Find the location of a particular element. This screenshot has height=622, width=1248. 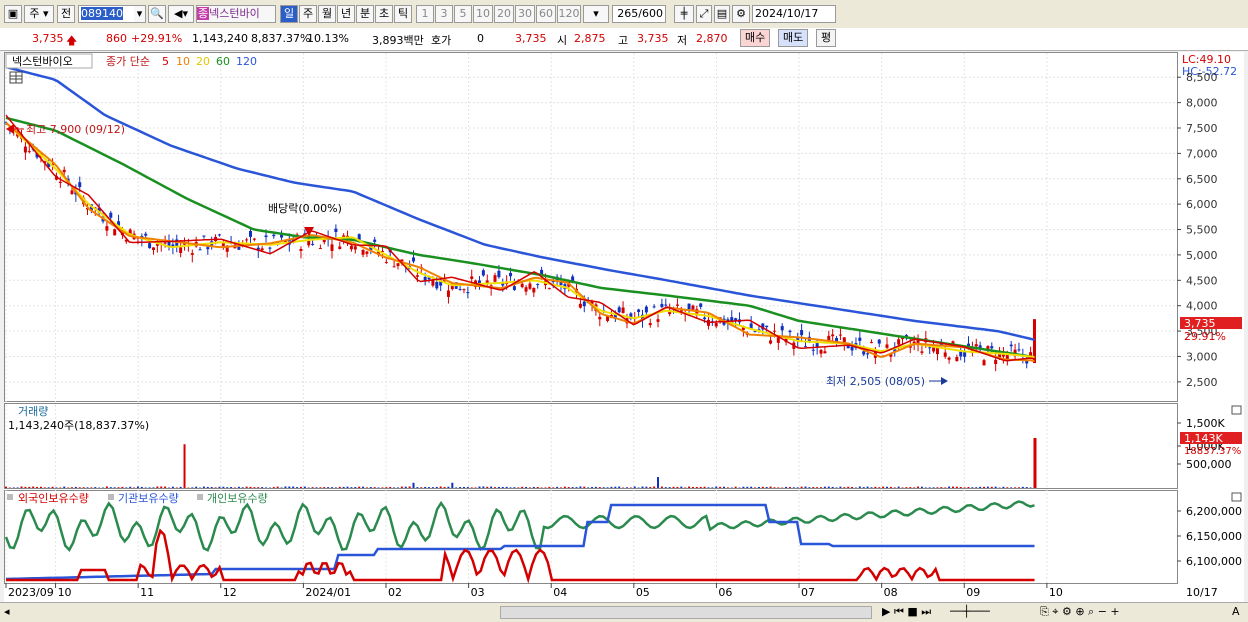

holdings-axis: 6,200,0006,150,0006,100,000 is located at coordinates (1209, 536).